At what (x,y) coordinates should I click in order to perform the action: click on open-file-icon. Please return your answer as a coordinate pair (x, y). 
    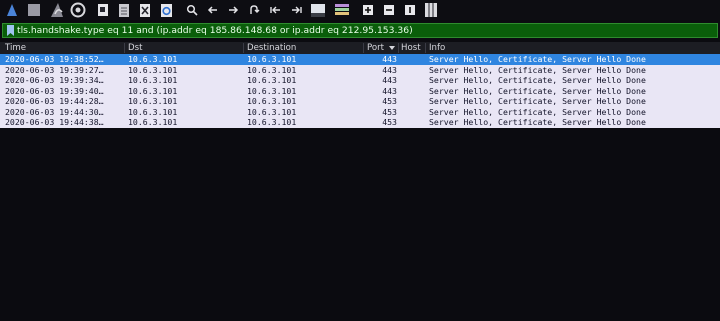
    Looking at the image, I should click on (103, 10).